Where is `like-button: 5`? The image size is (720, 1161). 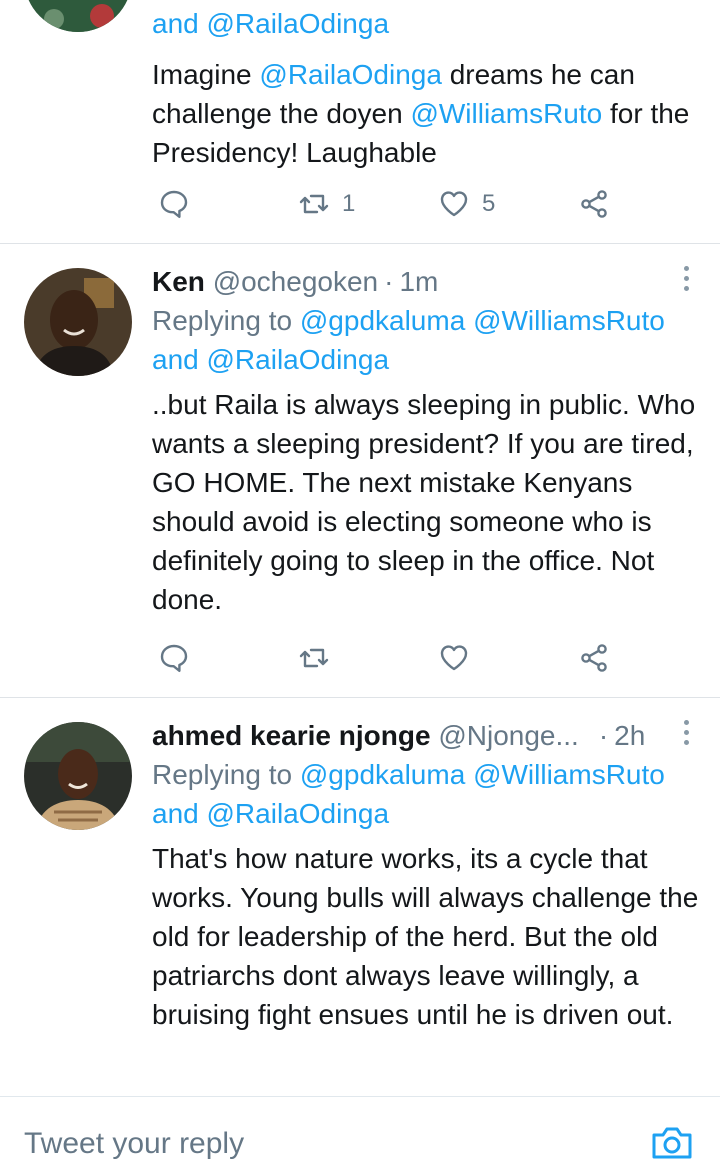 like-button: 5 is located at coordinates (466, 204).